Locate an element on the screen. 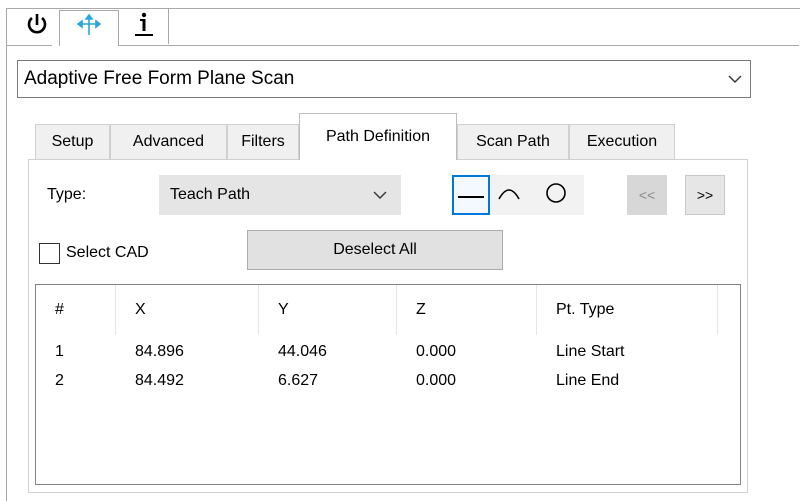 The image size is (802, 501). table-cell: 2 is located at coordinates (59, 380).